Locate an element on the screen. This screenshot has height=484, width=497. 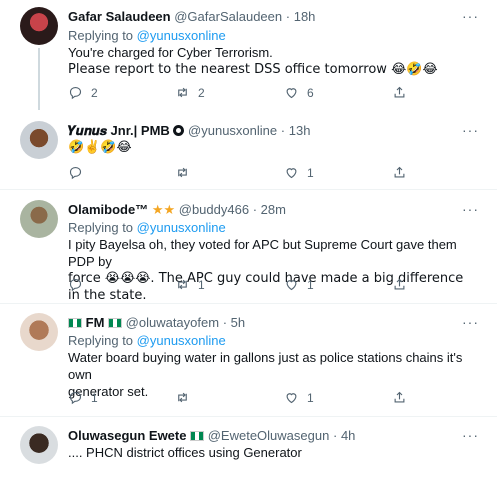
tweet-text: 🤣✌️🤣😂 is located at coordinates (100, 147).